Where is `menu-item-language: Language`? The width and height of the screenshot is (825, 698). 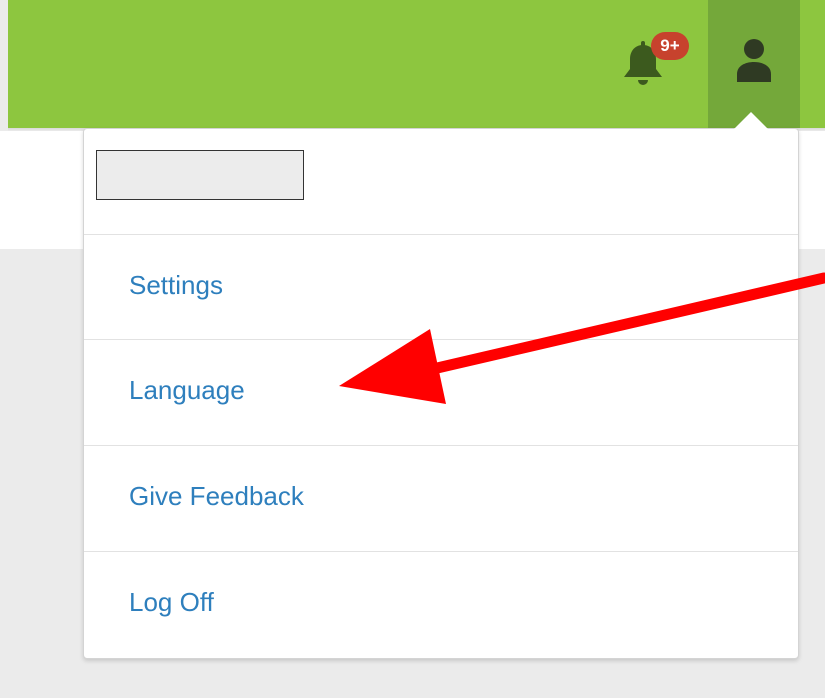
menu-item-language: Language is located at coordinates (441, 392).